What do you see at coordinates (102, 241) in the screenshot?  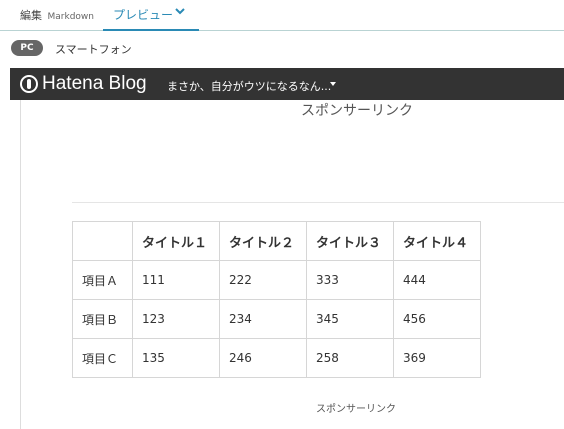 I see `table-header-cell` at bounding box center [102, 241].